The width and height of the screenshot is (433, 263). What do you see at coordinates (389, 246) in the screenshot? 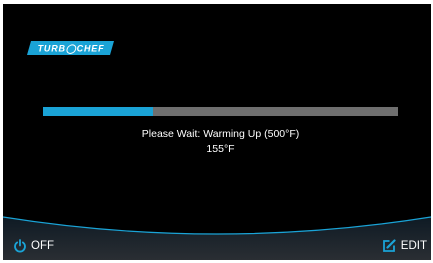
I see `edit-icon` at bounding box center [389, 246].